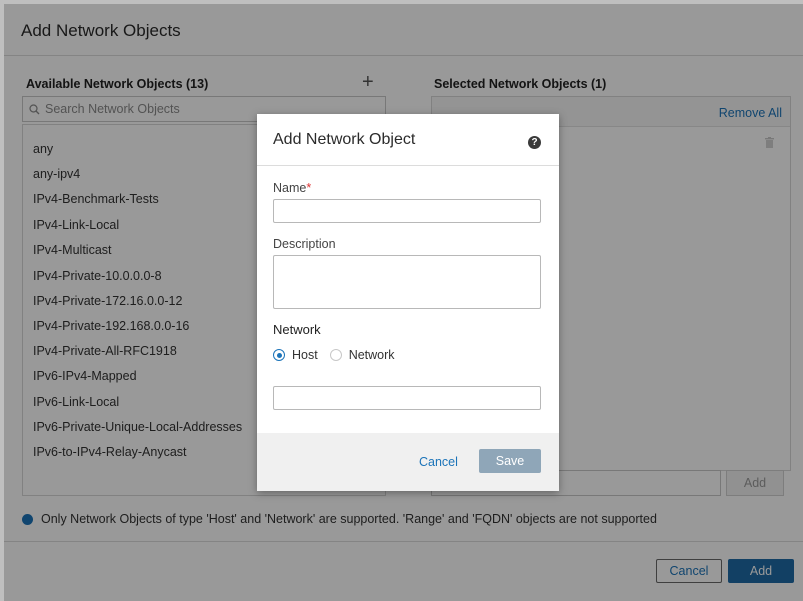  I want to click on modal-header: Add Network Object ?, so click(408, 140).